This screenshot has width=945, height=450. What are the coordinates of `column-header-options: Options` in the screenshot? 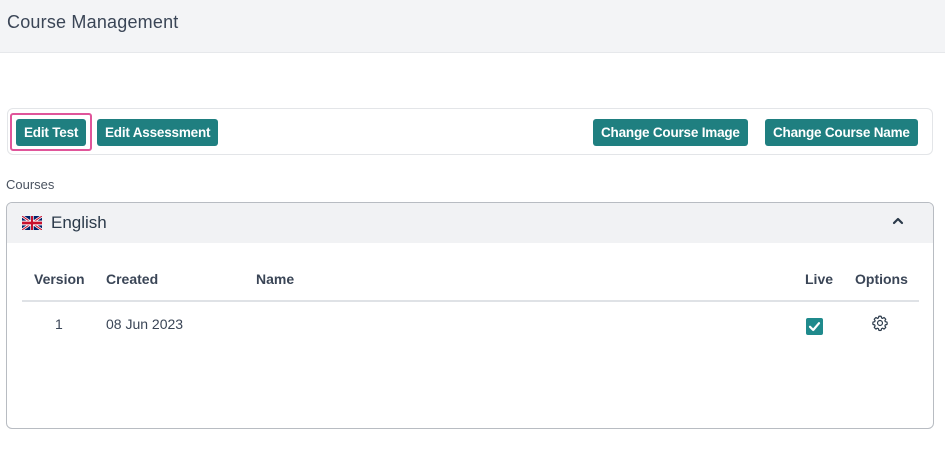 It's located at (881, 279).